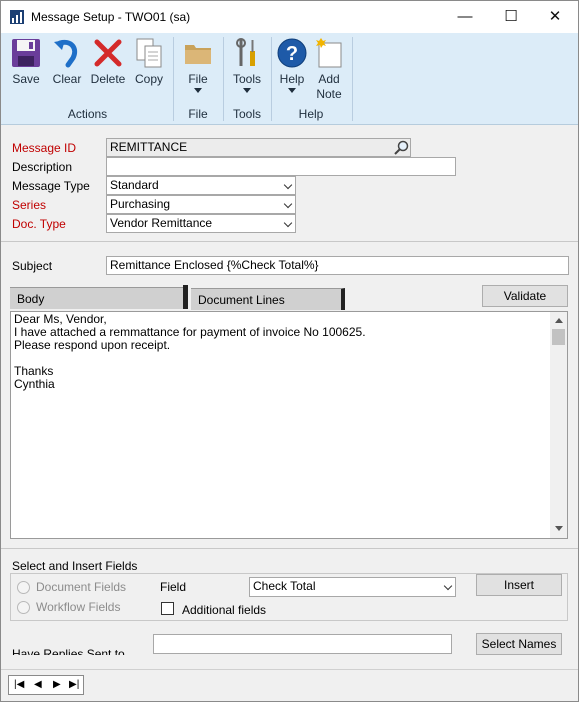  What do you see at coordinates (337, 265) in the screenshot?
I see `subject-field: Remittance Enclosed {%Check Total%}` at bounding box center [337, 265].